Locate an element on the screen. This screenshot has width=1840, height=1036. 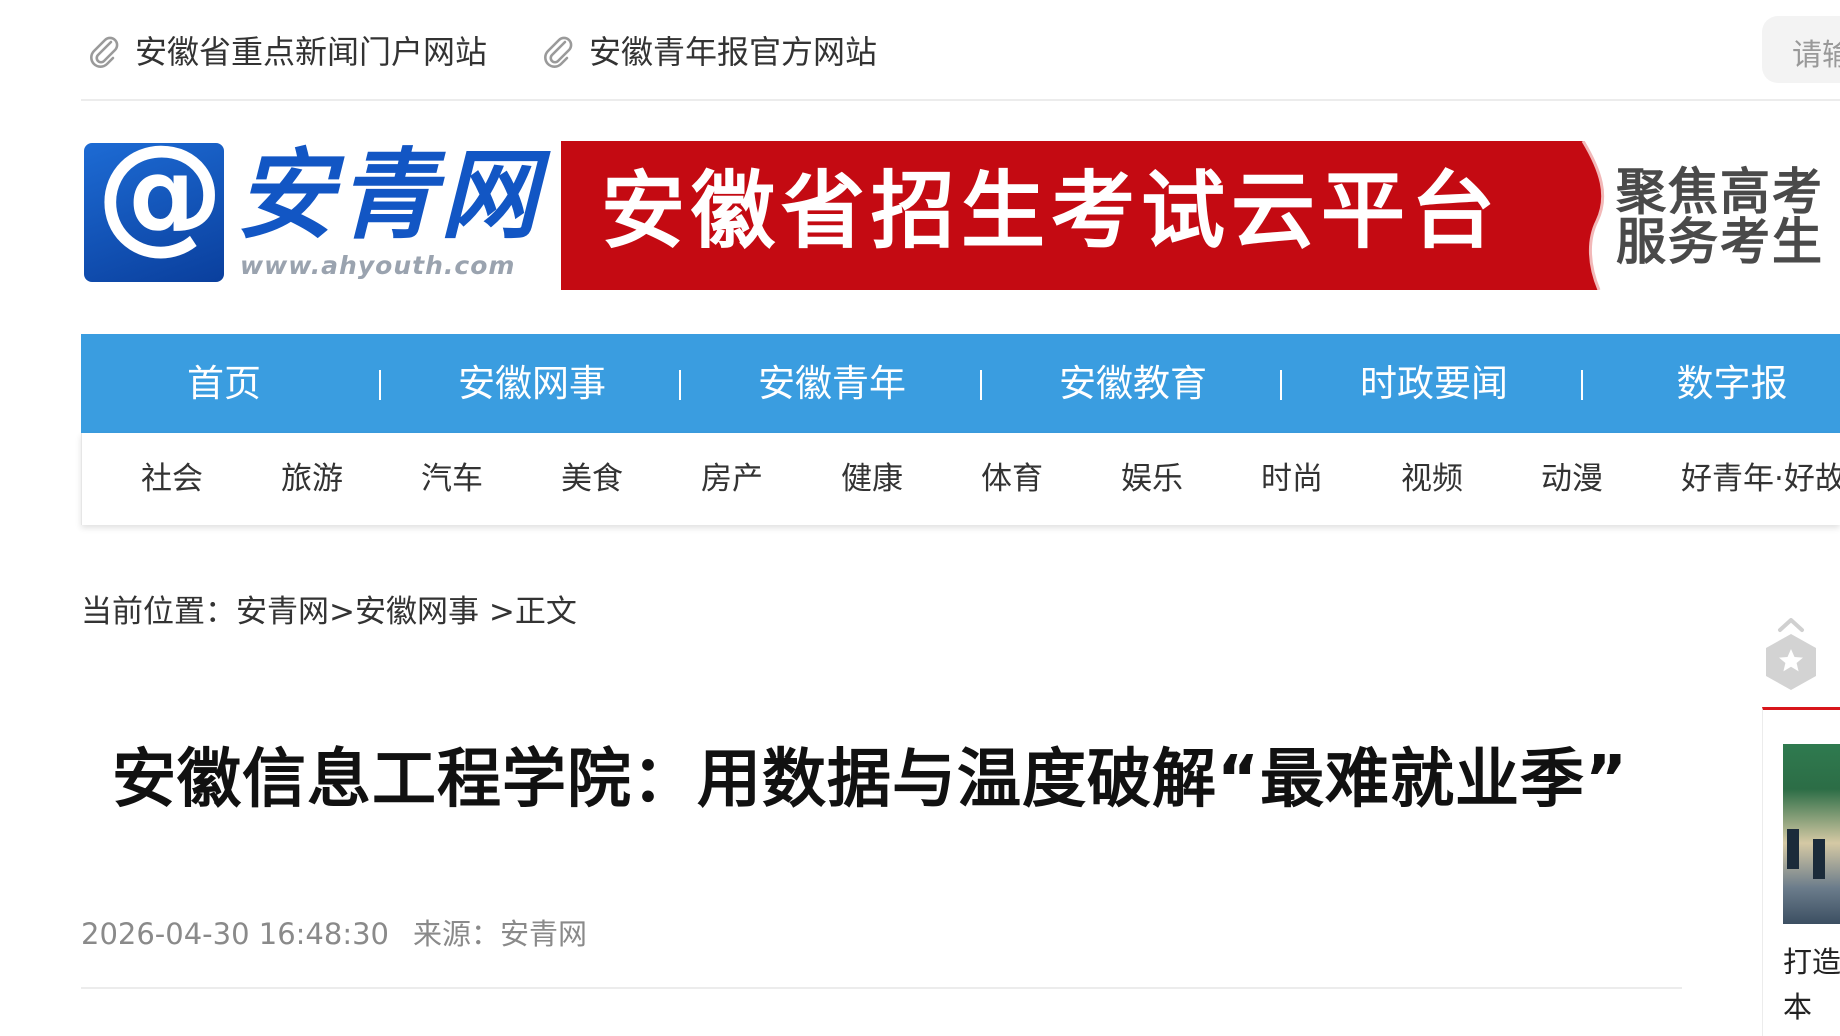
subnav-item-video: 视频 is located at coordinates (1432, 479).